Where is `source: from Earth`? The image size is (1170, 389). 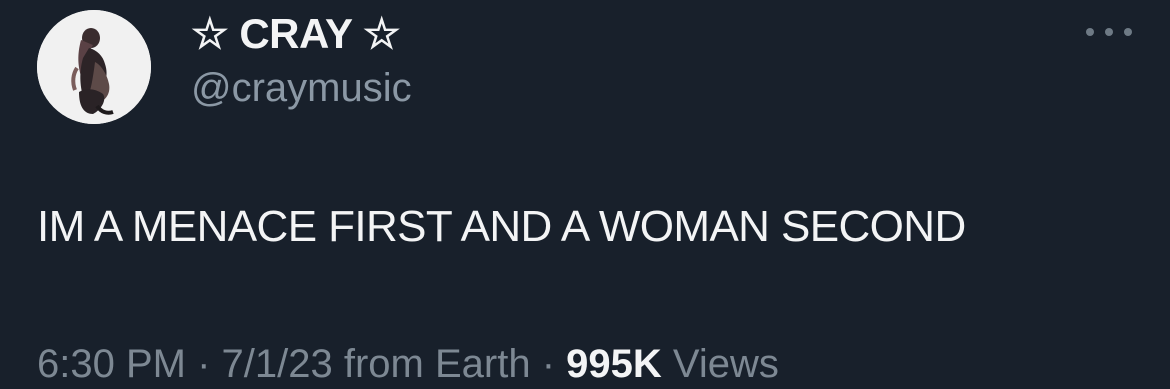
source: from Earth is located at coordinates (437, 364).